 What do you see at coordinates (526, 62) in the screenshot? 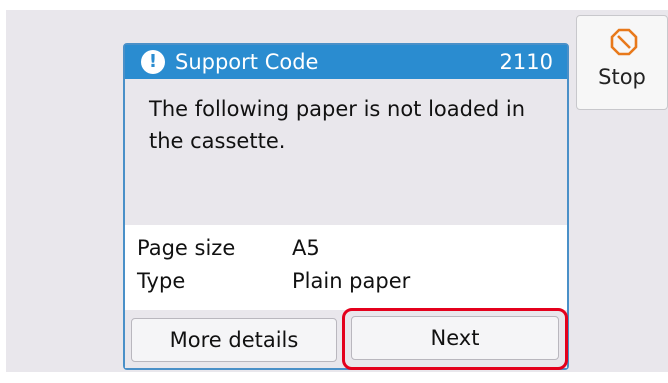
I see `support-code-number: 2110` at bounding box center [526, 62].